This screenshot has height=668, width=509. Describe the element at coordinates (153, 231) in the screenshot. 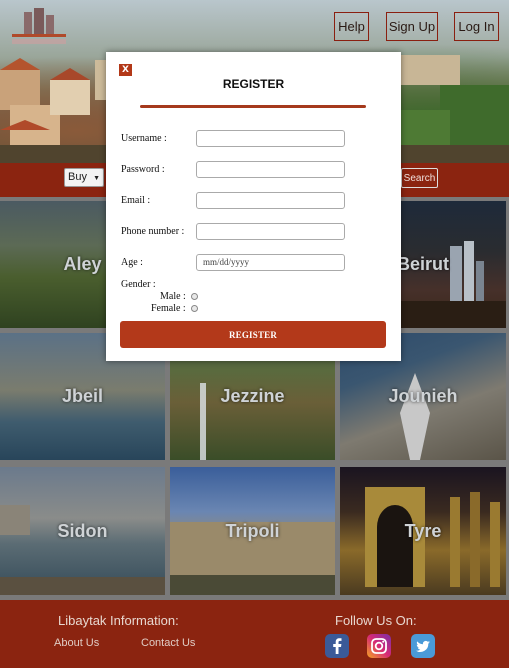

I see `phone-label: Phone number :` at that location.